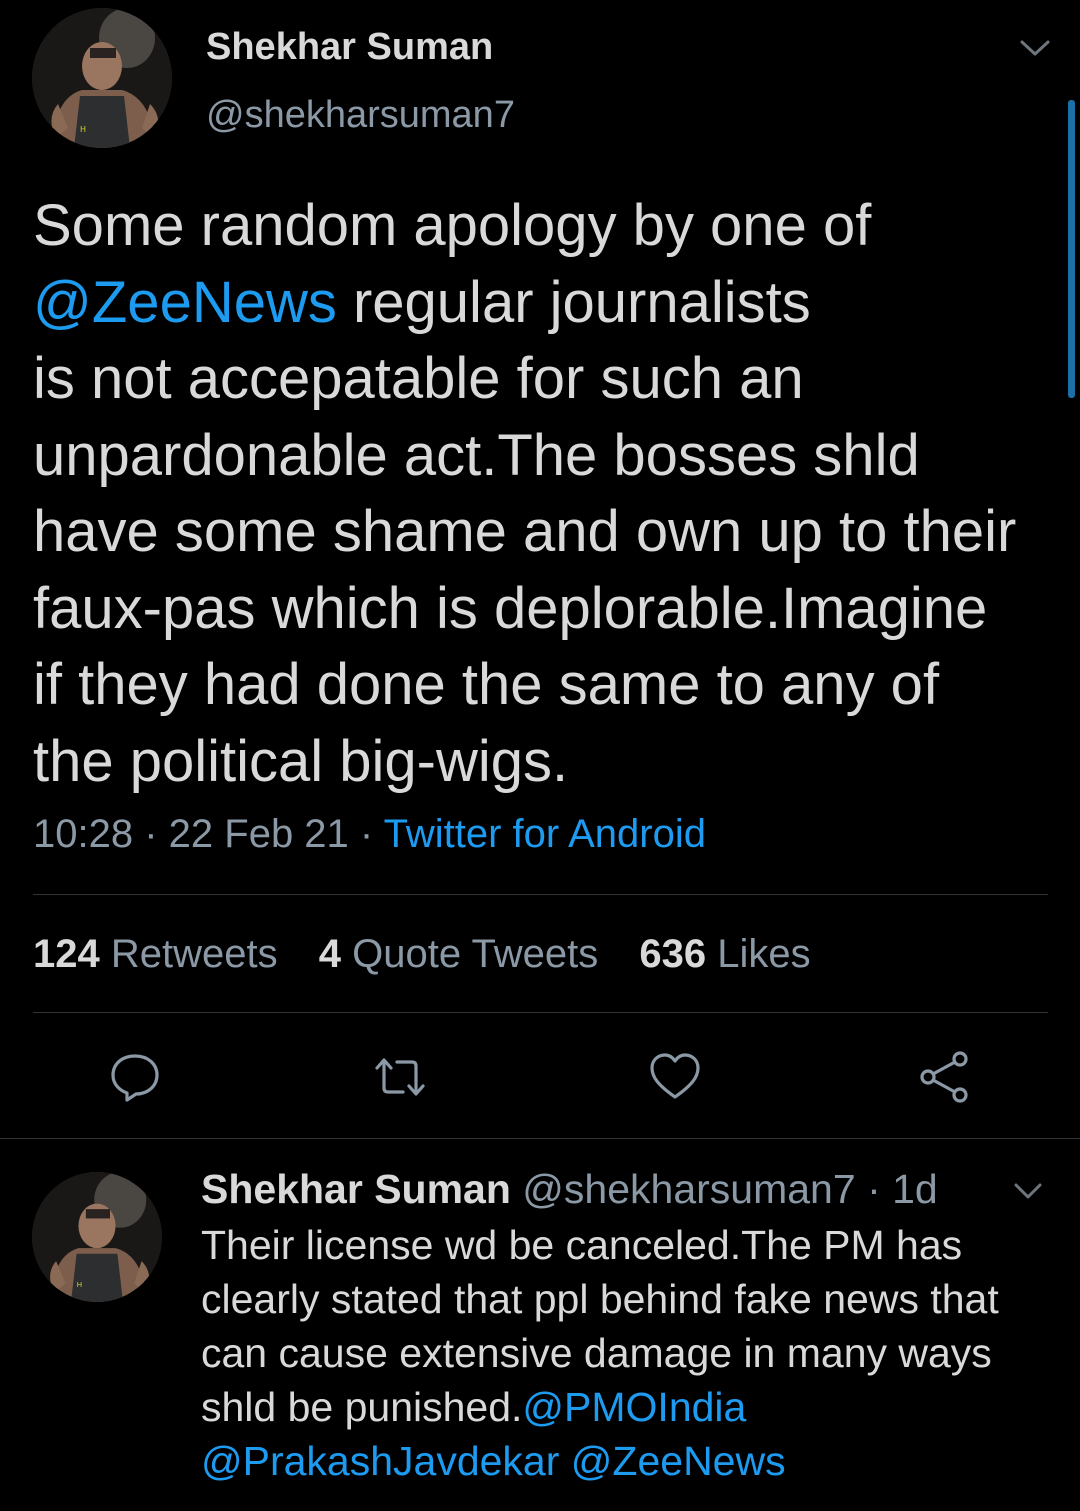 The image size is (1080, 1511). What do you see at coordinates (135, 1077) in the screenshot?
I see `reply-icon` at bounding box center [135, 1077].